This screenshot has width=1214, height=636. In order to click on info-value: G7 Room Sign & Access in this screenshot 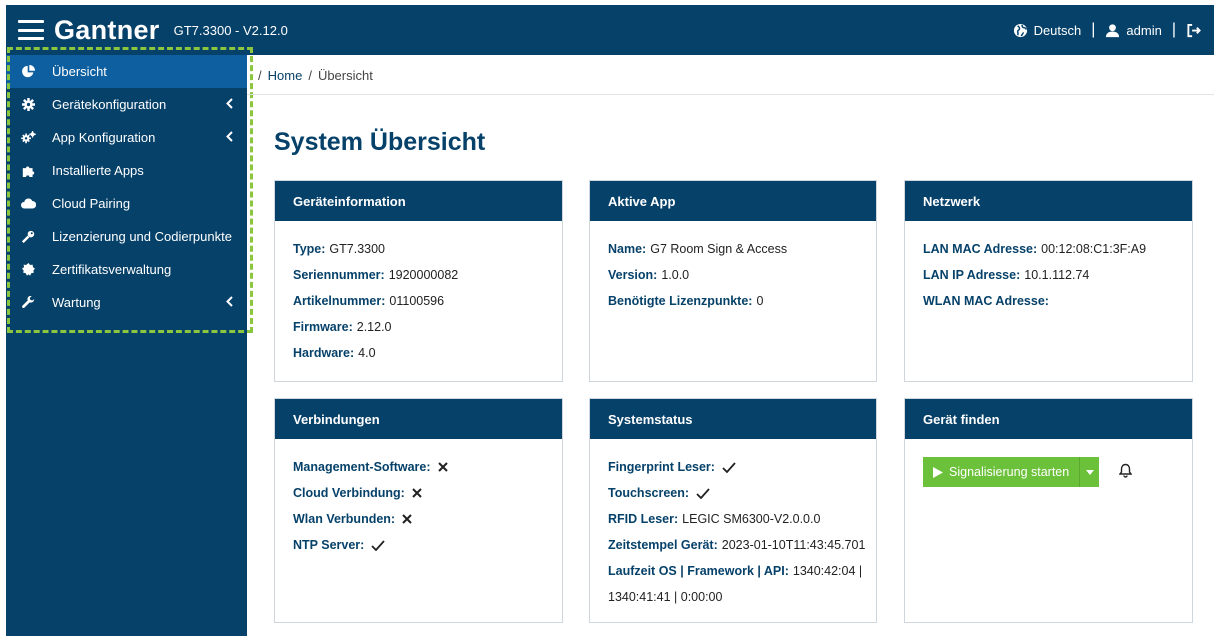, I will do `click(719, 249)`.